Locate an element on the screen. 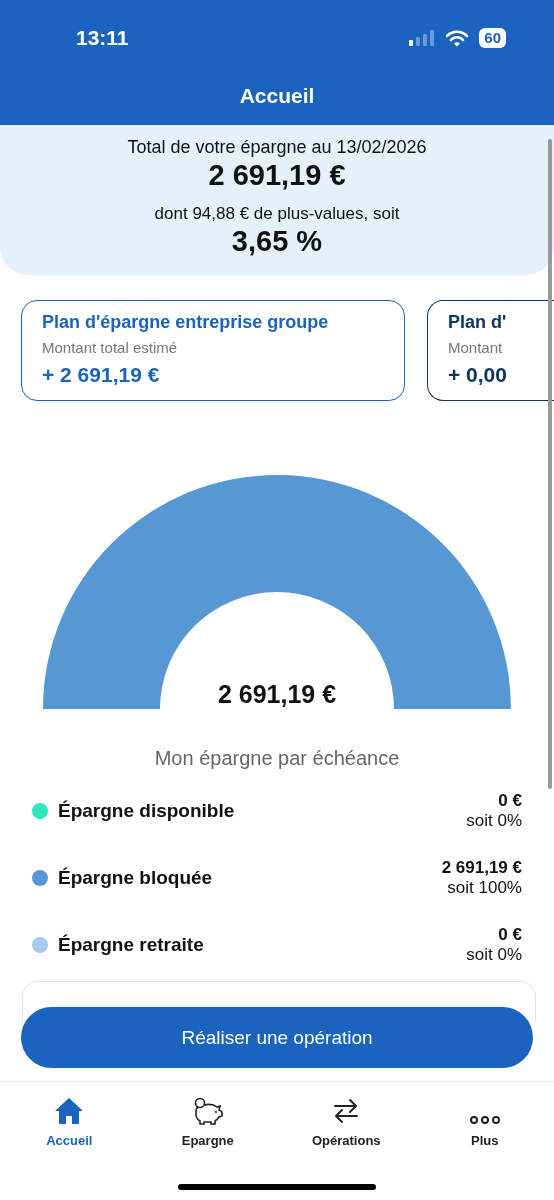 Image resolution: width=554 pixels, height=1200 pixels. nav-tab: Accueil is located at coordinates (69, 1121).